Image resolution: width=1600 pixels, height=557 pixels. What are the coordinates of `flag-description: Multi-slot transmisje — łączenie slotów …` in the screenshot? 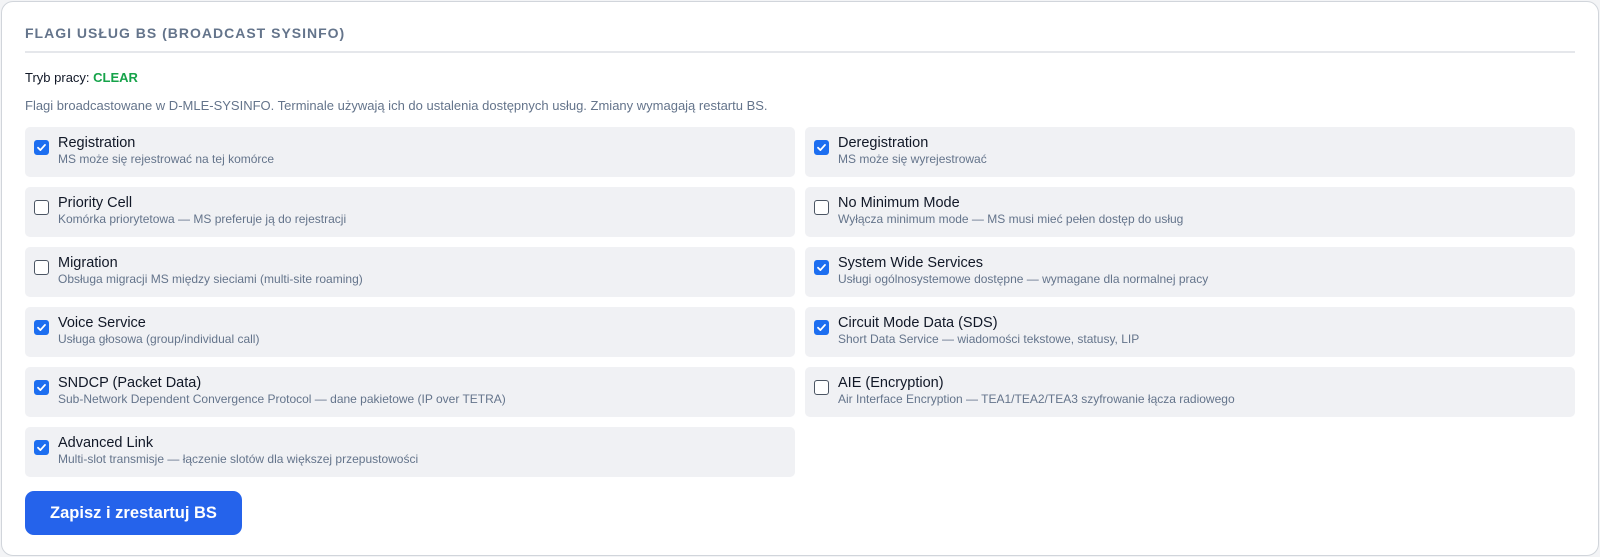 It's located at (238, 459).